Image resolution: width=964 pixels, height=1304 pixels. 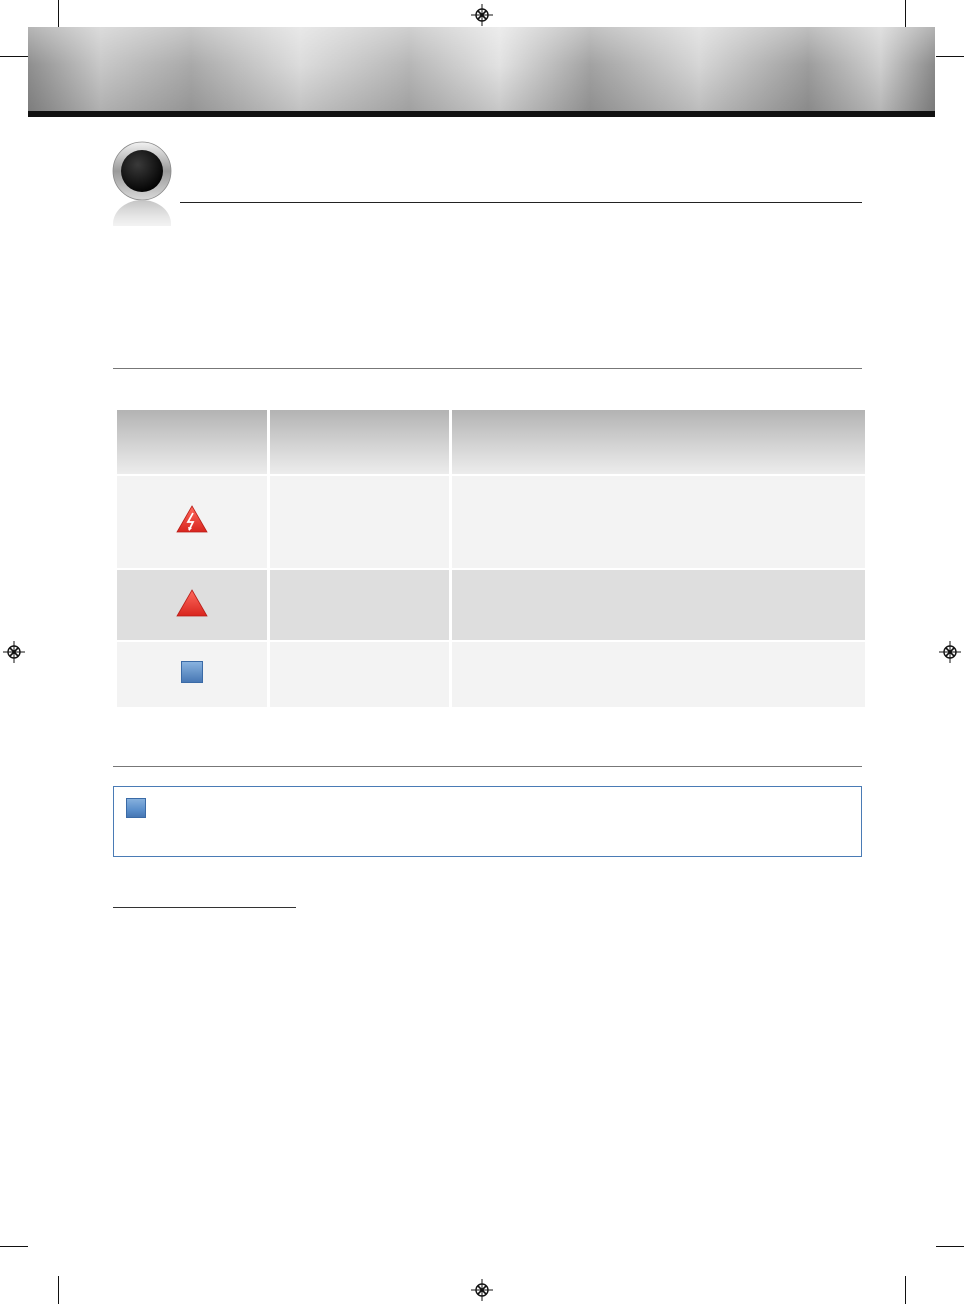 What do you see at coordinates (142, 171) in the screenshot?
I see `chapter-bullet-icon` at bounding box center [142, 171].